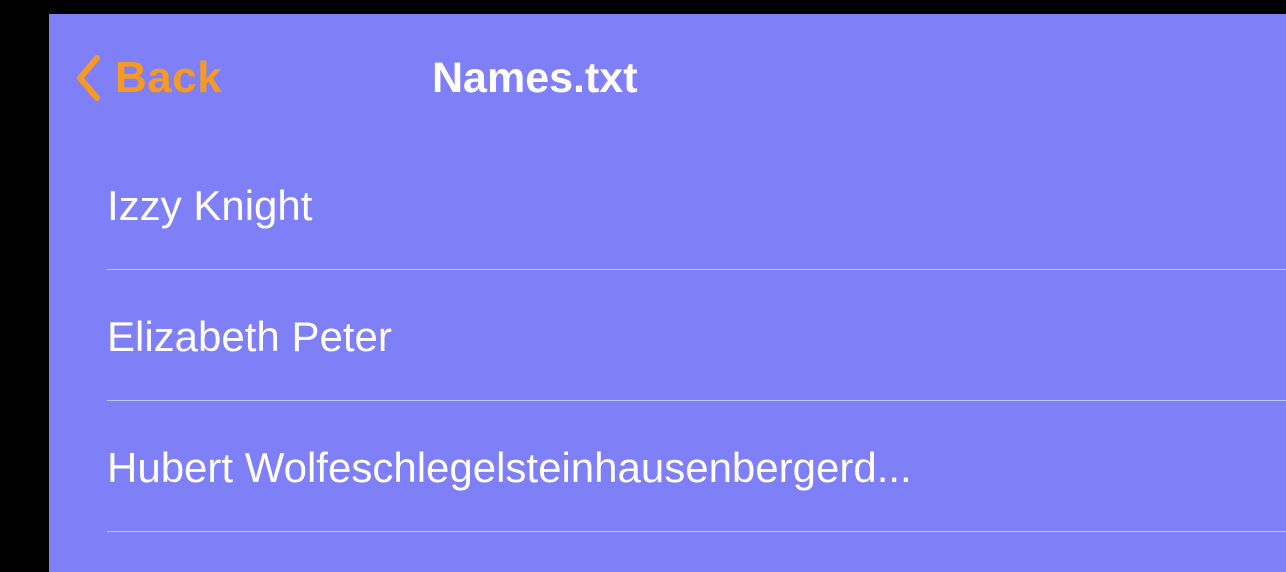  What do you see at coordinates (210, 205) in the screenshot?
I see `list-item-label: Izzy Knight` at bounding box center [210, 205].